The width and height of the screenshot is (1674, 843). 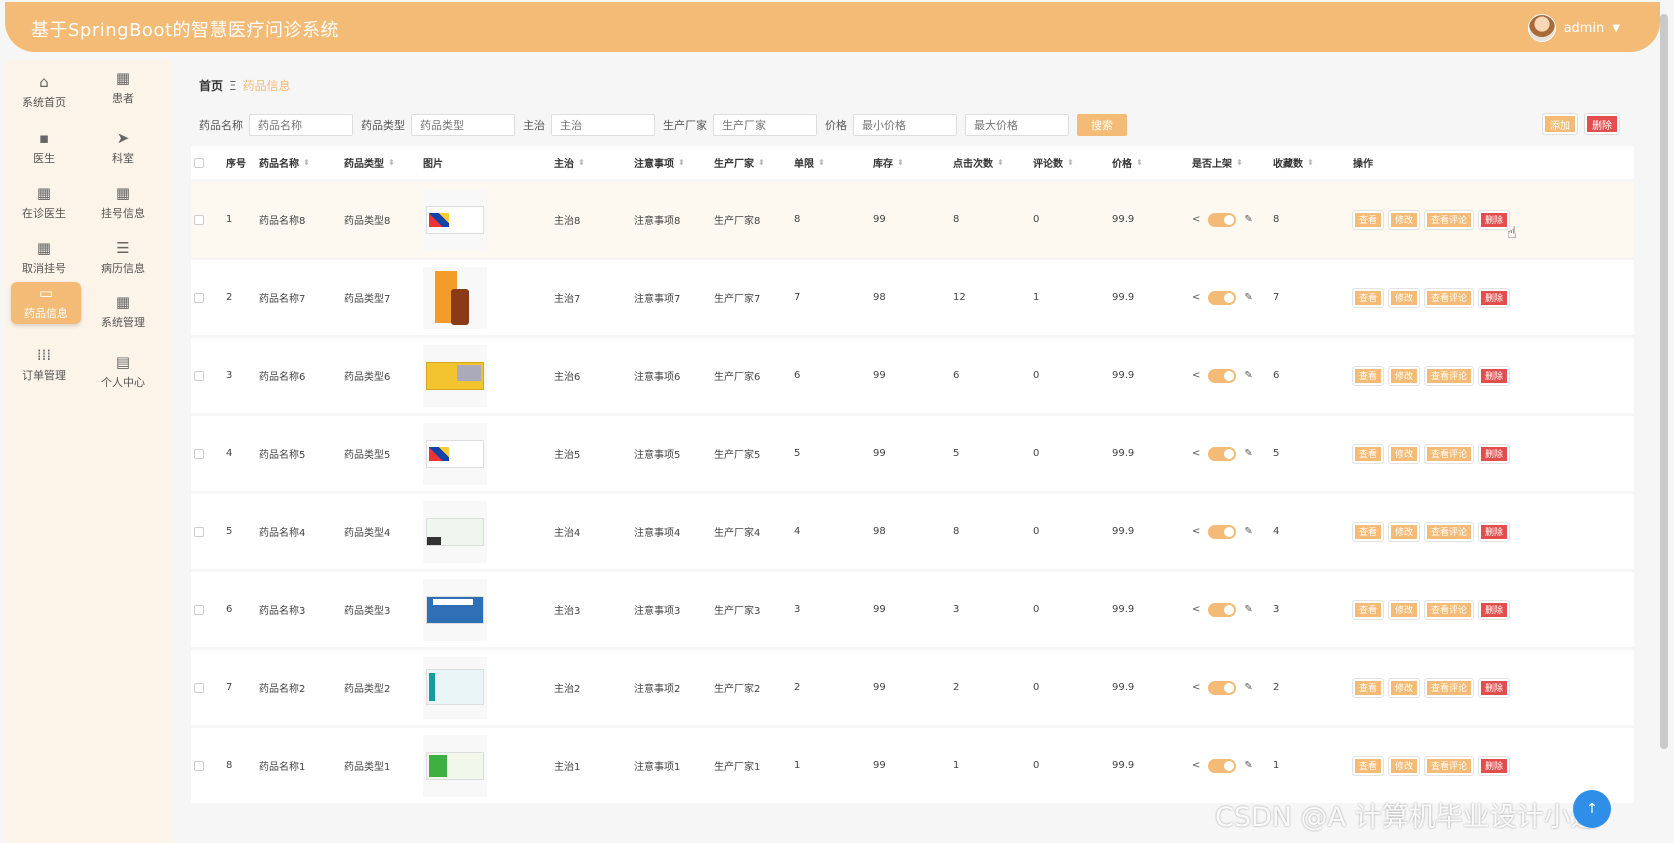 I want to click on header-limit: 单限 ⬍, so click(x=809, y=162).